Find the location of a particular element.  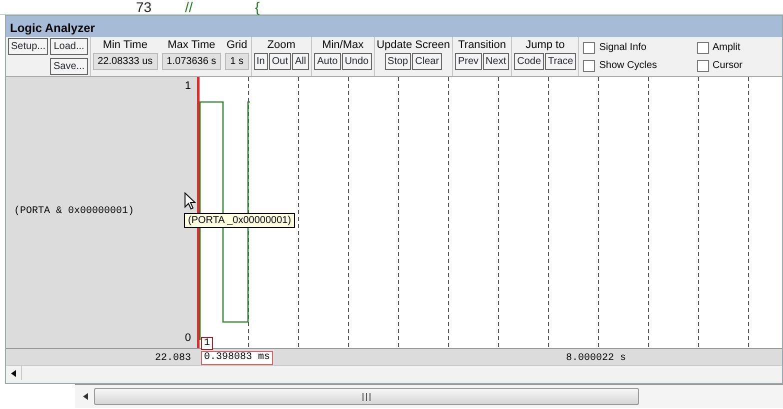

toolbar-button: Stop is located at coordinates (398, 61).